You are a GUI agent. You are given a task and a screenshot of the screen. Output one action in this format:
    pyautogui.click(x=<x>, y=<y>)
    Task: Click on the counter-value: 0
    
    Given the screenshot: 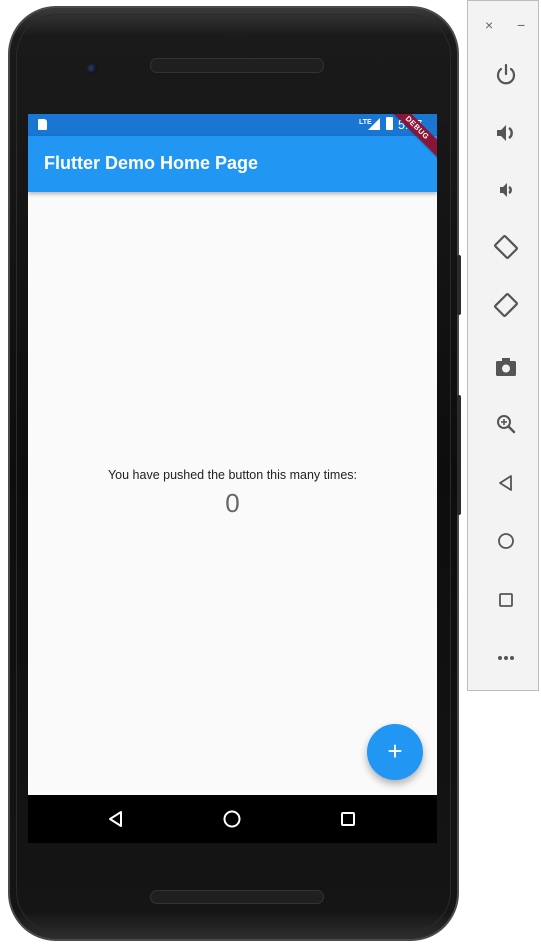 What is the action you would take?
    pyautogui.click(x=232, y=503)
    